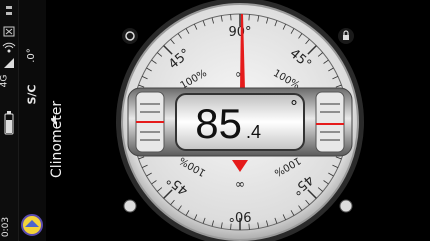 The width and height of the screenshot is (430, 241). What do you see at coordinates (9, 63) in the screenshot?
I see `signal-icon` at bounding box center [9, 63].